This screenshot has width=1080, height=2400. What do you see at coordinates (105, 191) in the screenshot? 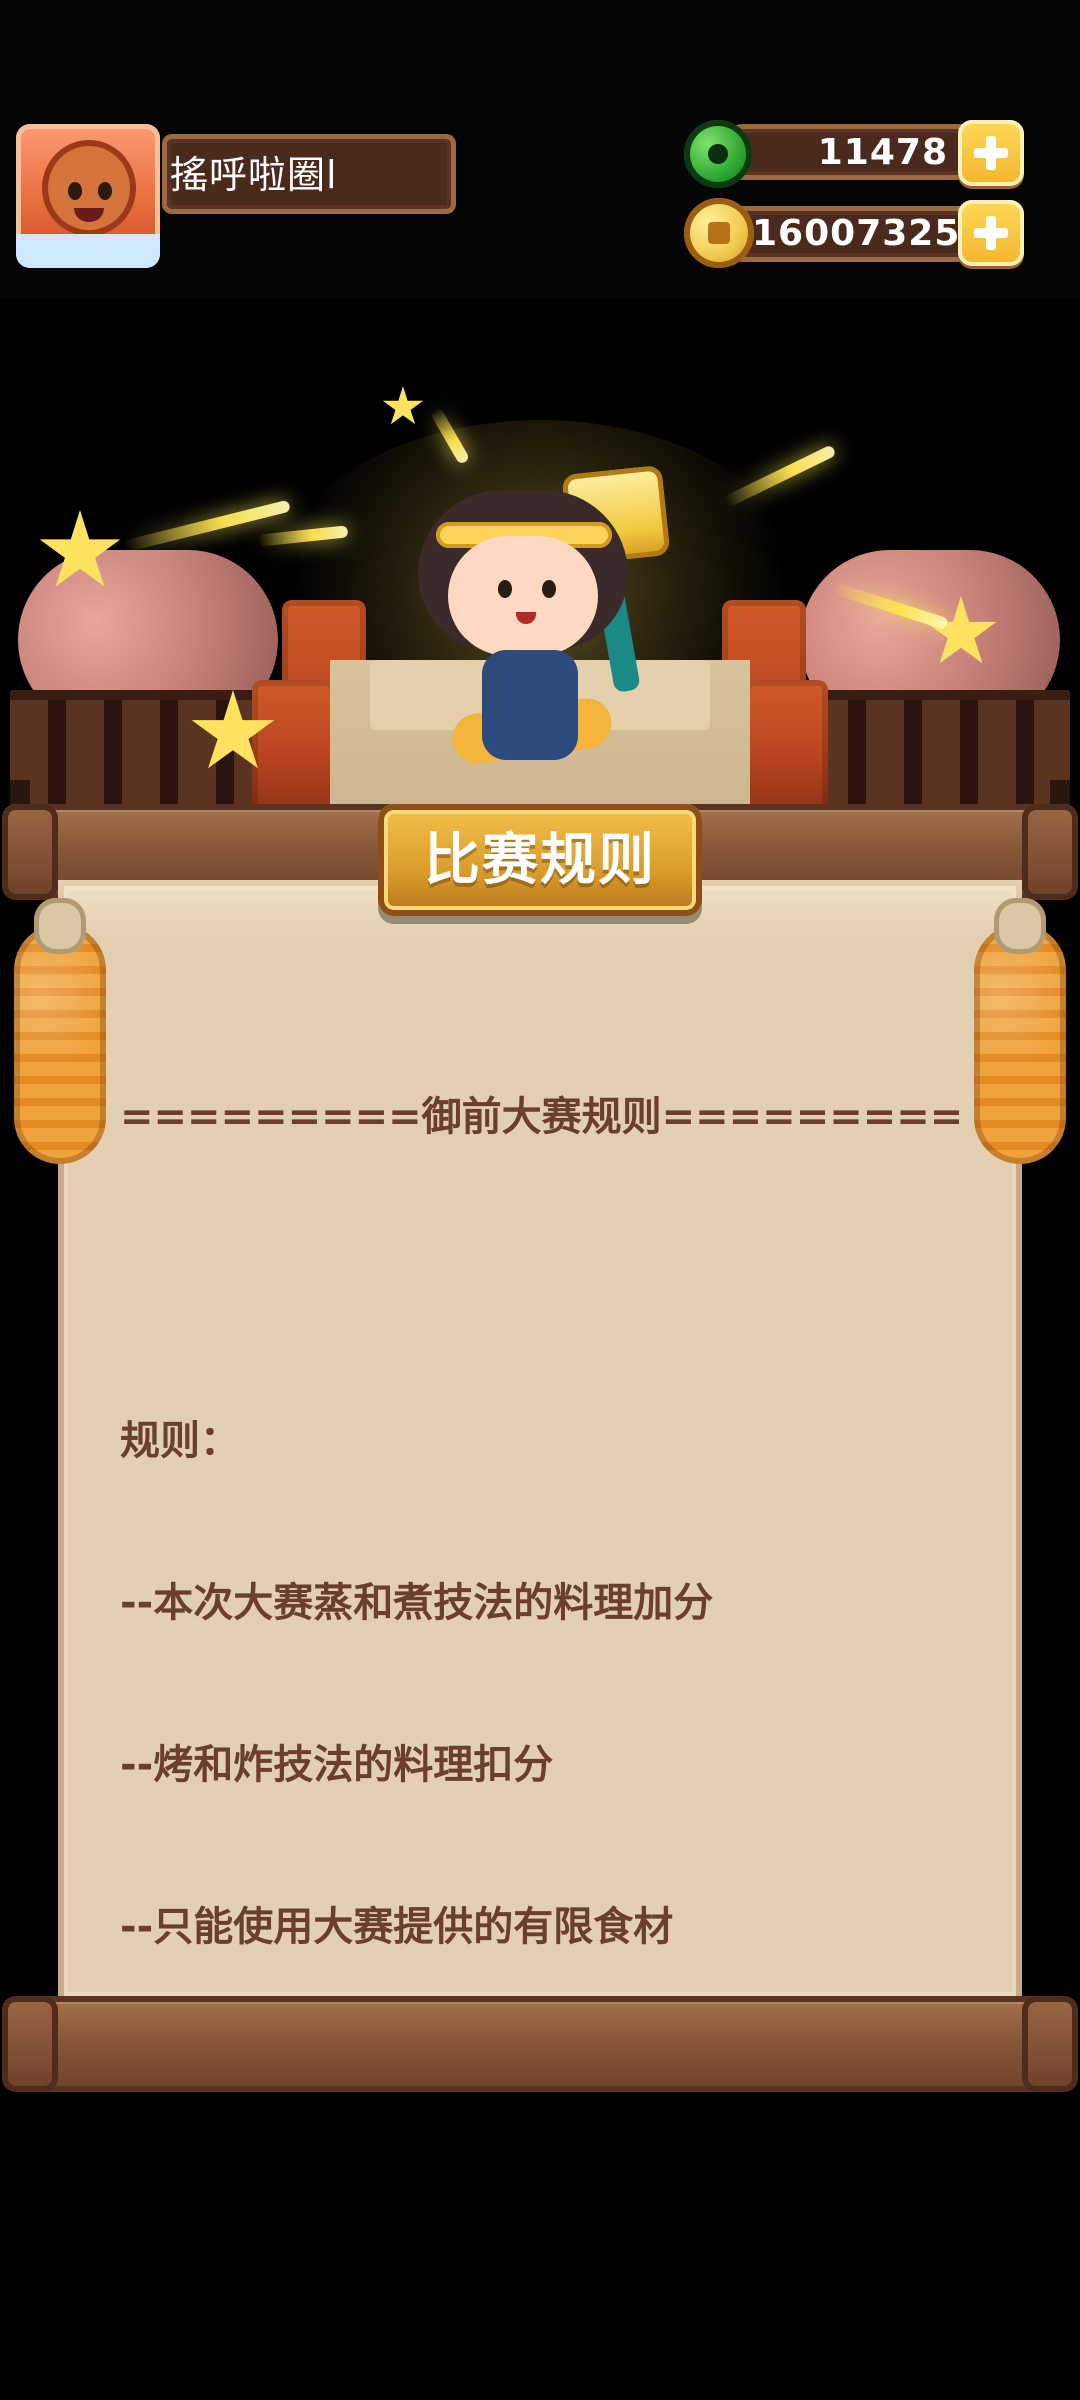
I see `avatar-eye-right` at bounding box center [105, 191].